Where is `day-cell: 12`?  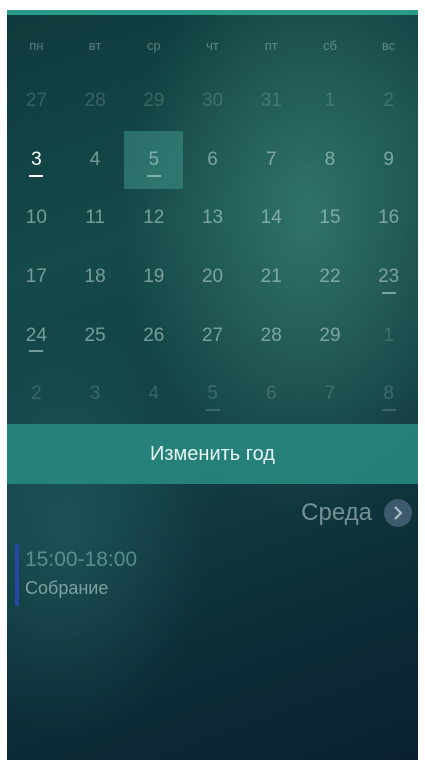
day-cell: 12 is located at coordinates (153, 218).